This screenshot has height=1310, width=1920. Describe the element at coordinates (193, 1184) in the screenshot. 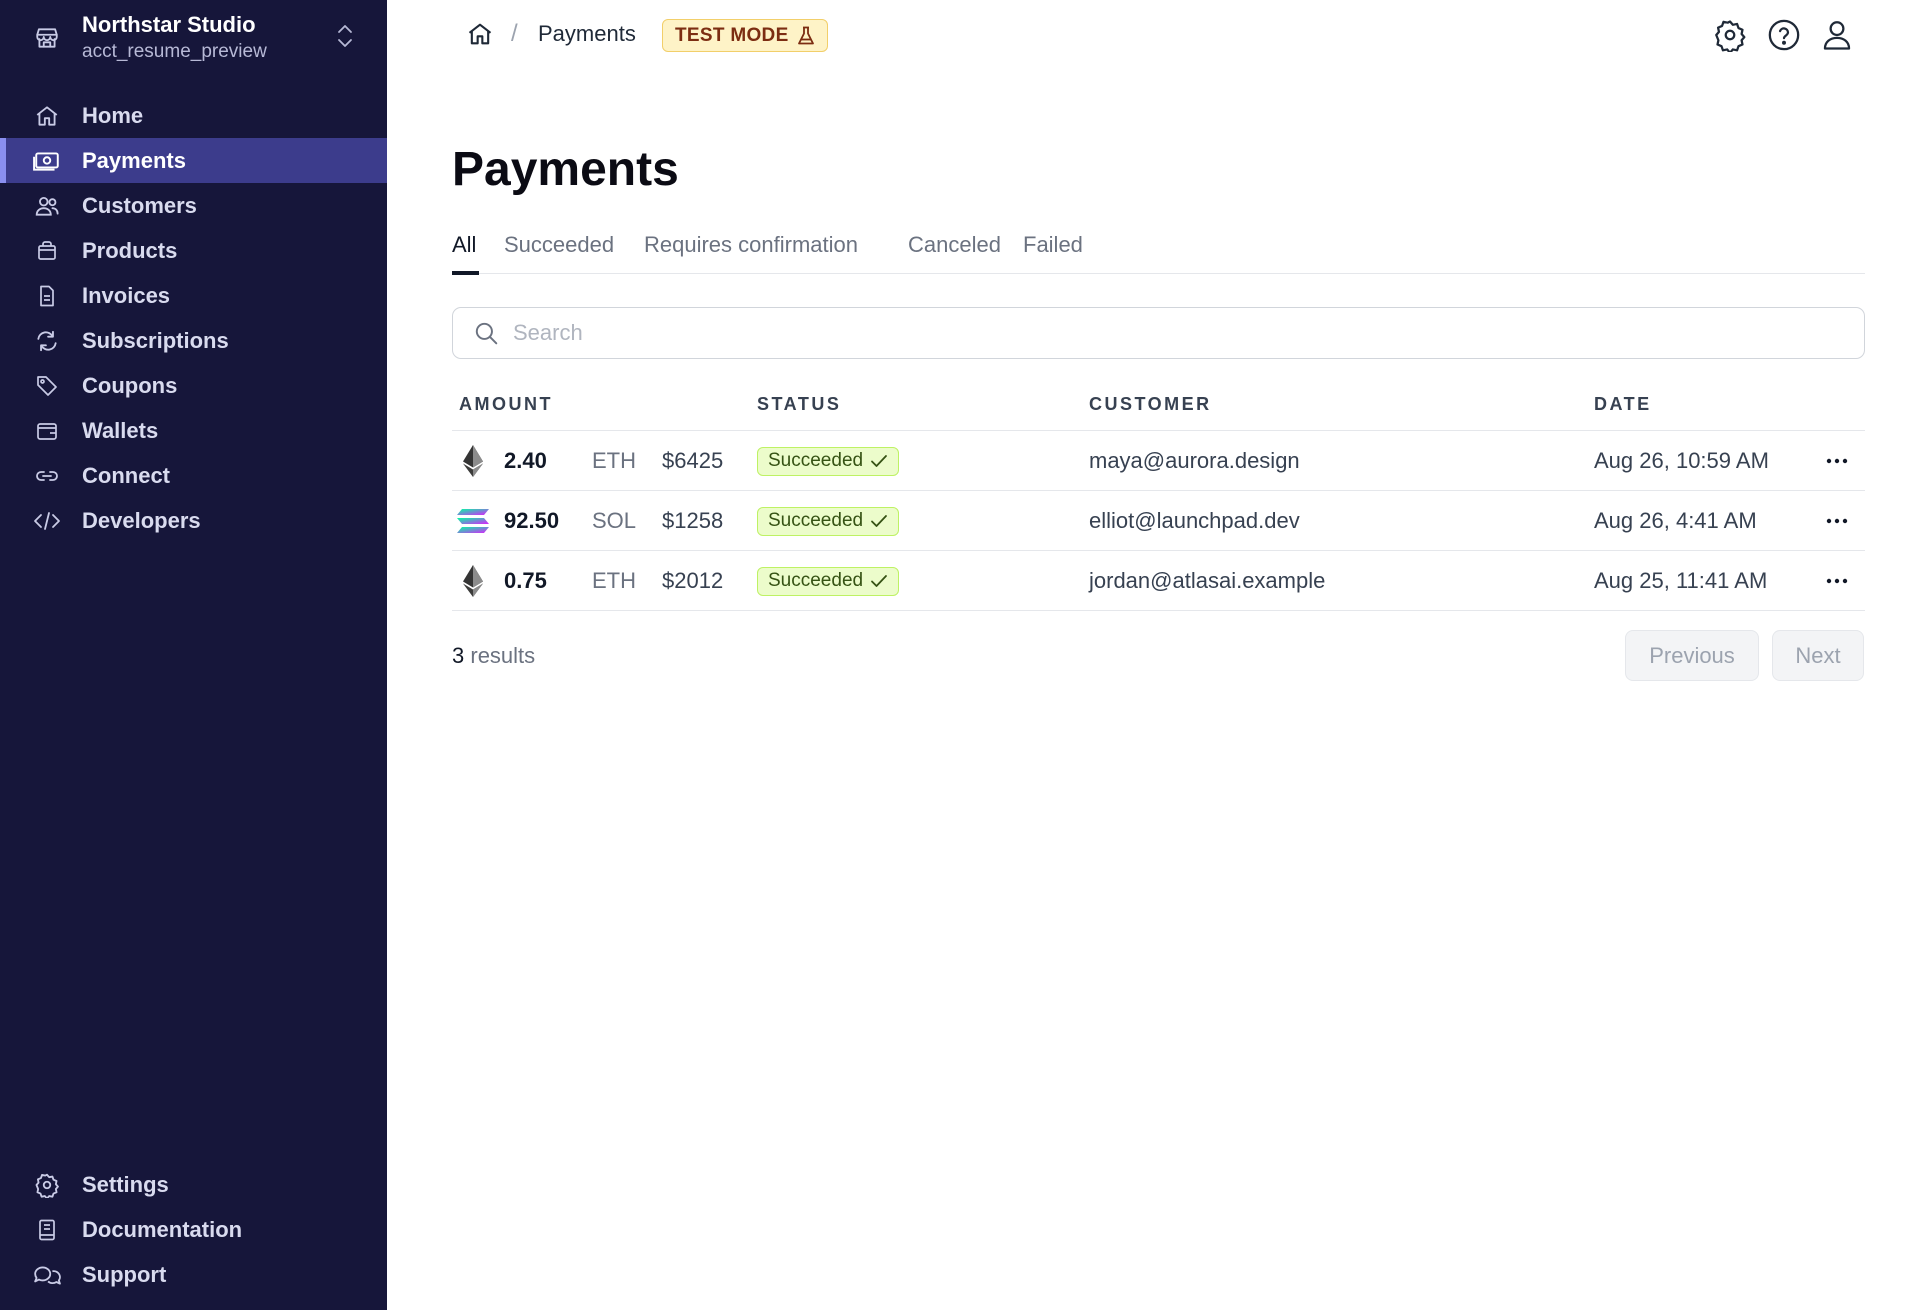

I see `sidebar-item-settings: Settings` at that location.